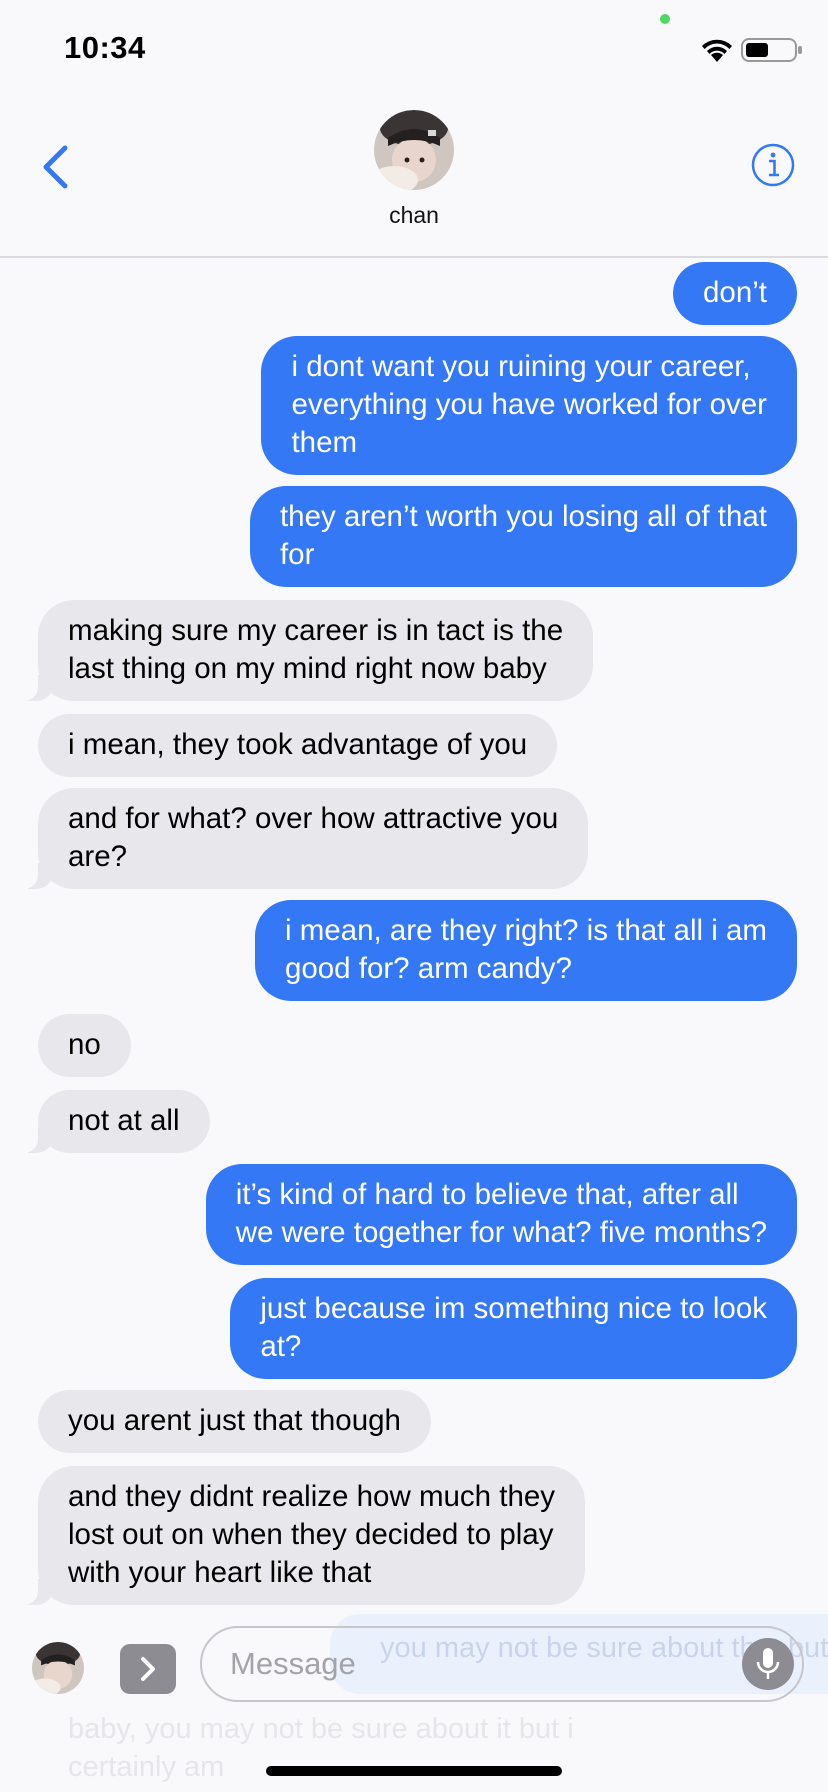 The image size is (828, 1792). I want to click on message-bubble-received: i mean, they took advantage of you, so click(298, 745).